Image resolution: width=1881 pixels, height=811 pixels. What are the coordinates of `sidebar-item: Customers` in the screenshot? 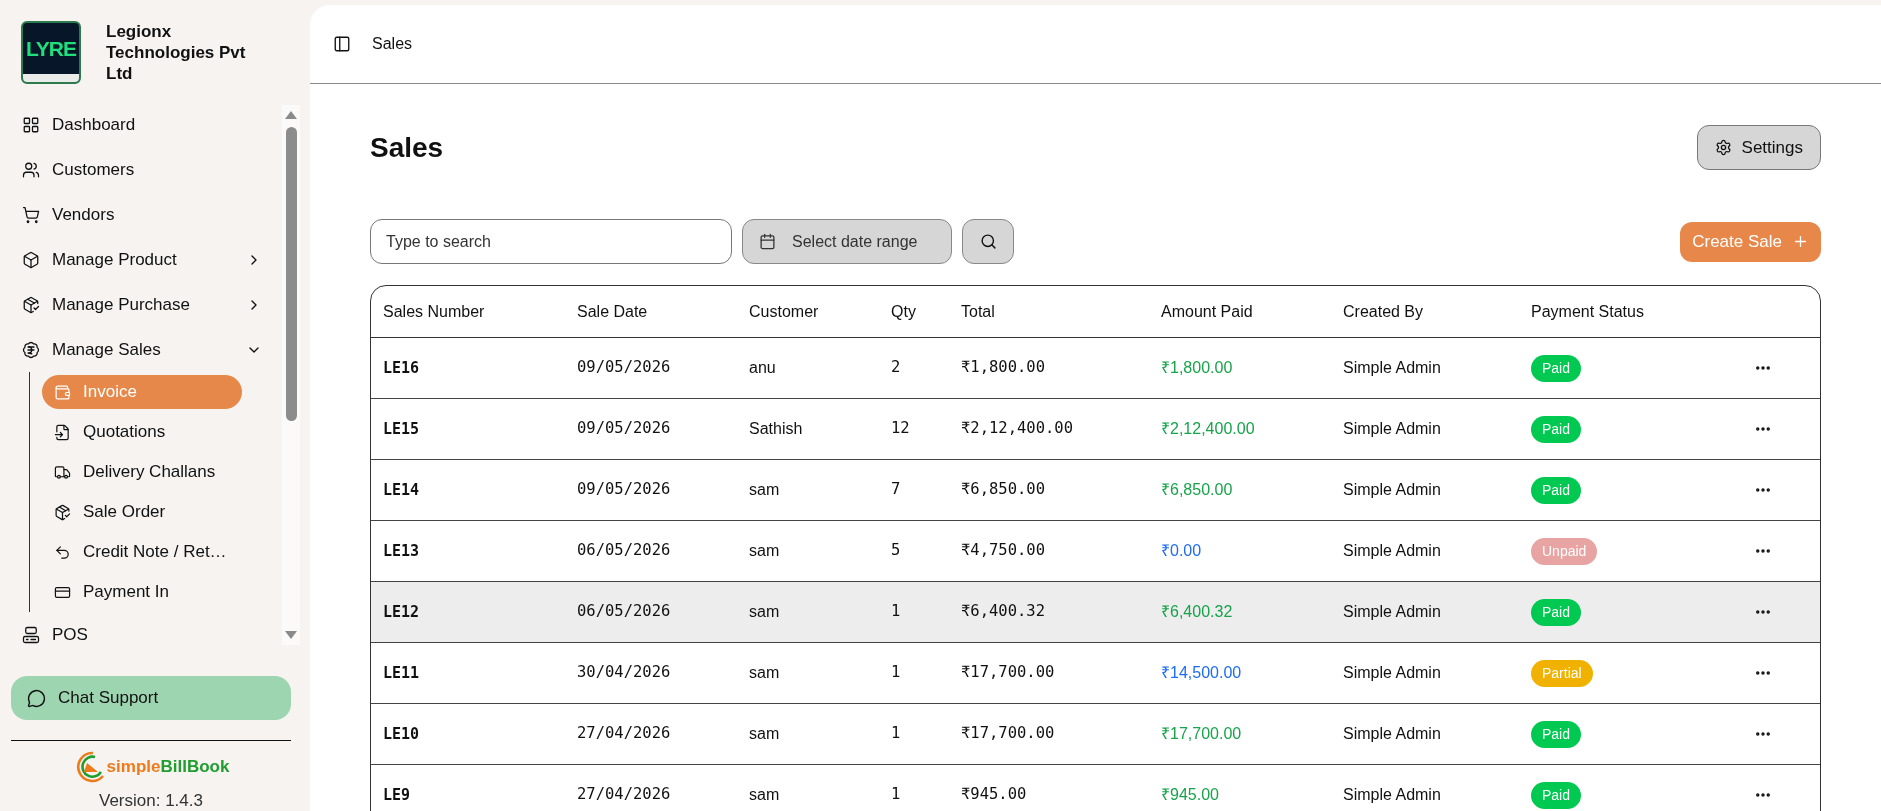 It's located at (141, 169).